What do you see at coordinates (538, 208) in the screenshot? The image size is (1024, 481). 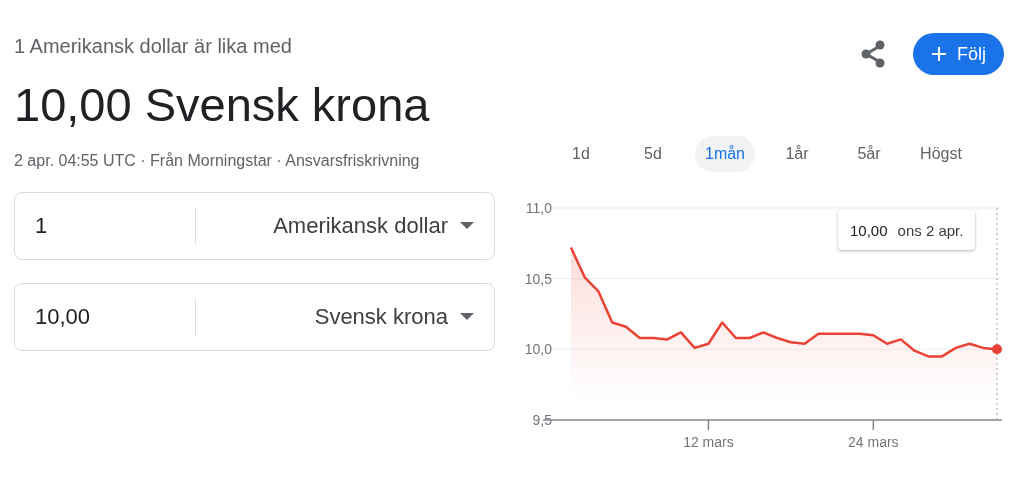 I see `y-tick-label: 11,0` at bounding box center [538, 208].